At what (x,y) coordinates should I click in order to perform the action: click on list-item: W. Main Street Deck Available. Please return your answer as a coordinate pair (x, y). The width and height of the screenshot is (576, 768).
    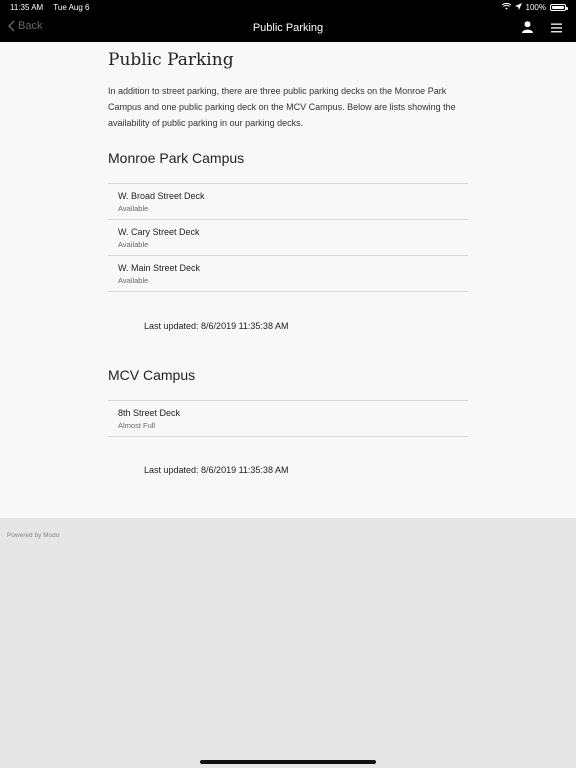
    Looking at the image, I should click on (288, 274).